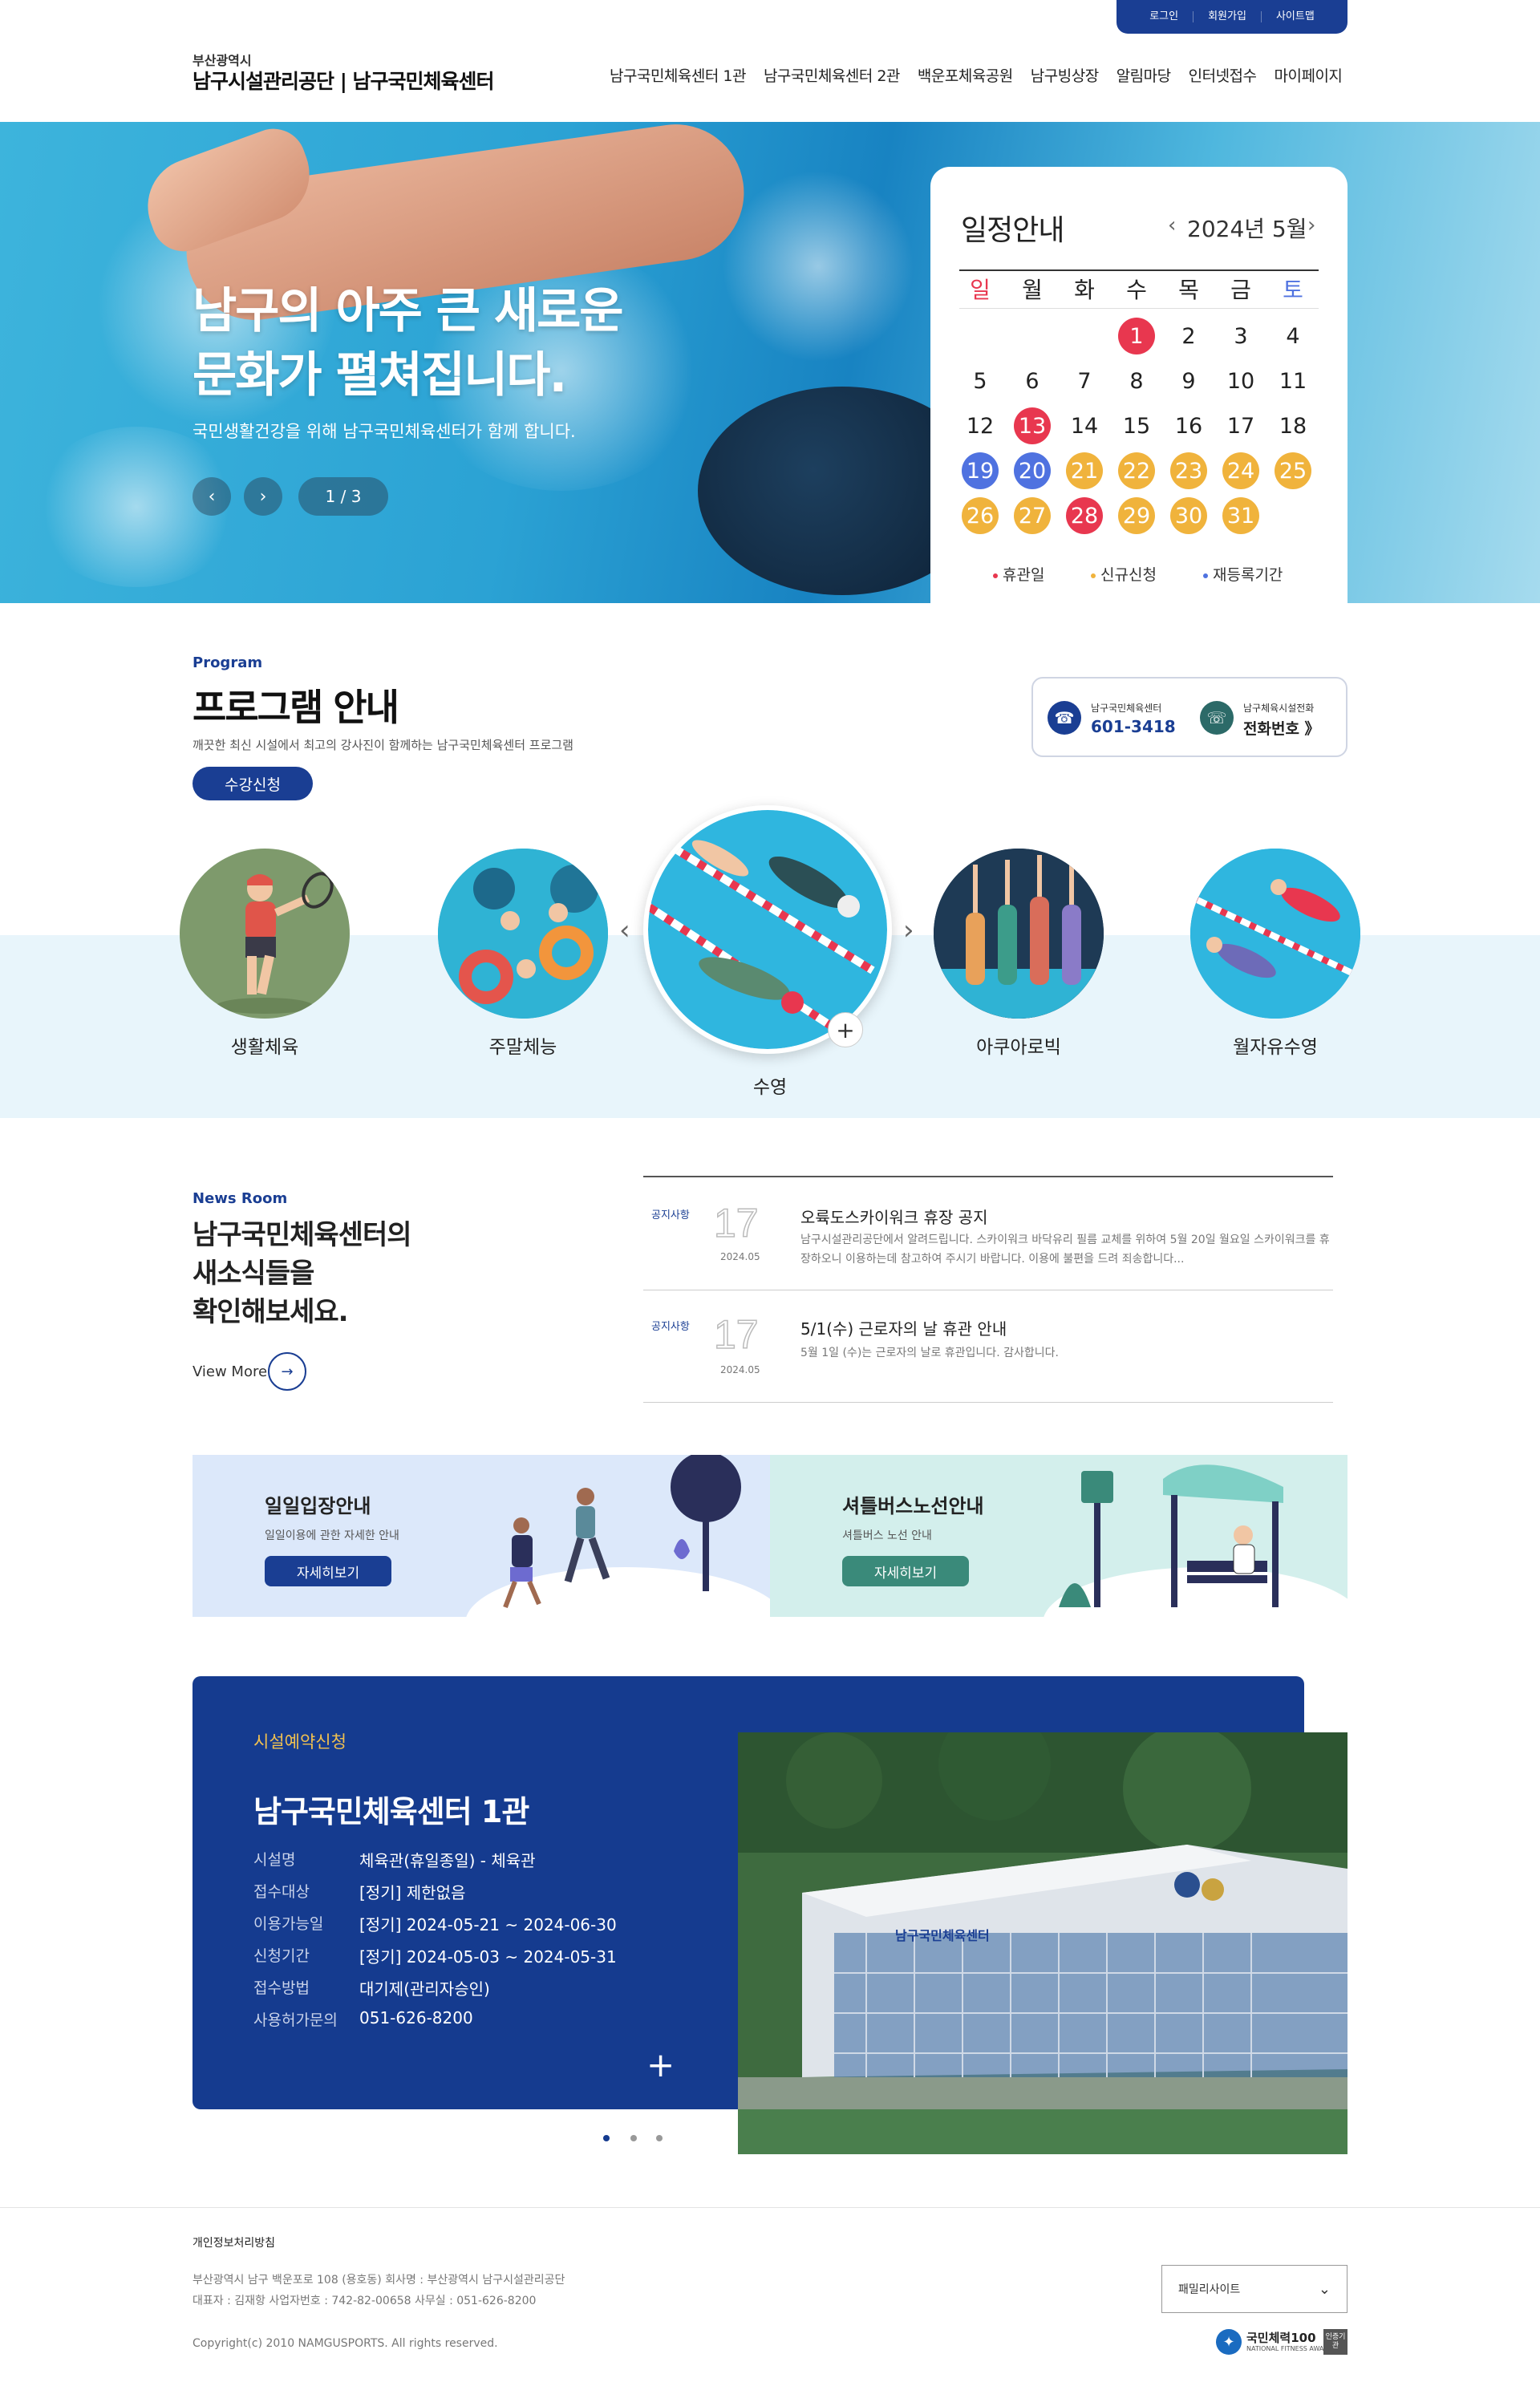 Image resolution: width=1540 pixels, height=2382 pixels. Describe the element at coordinates (624, 930) in the screenshot. I see `program-prev-icon: ‹` at that location.